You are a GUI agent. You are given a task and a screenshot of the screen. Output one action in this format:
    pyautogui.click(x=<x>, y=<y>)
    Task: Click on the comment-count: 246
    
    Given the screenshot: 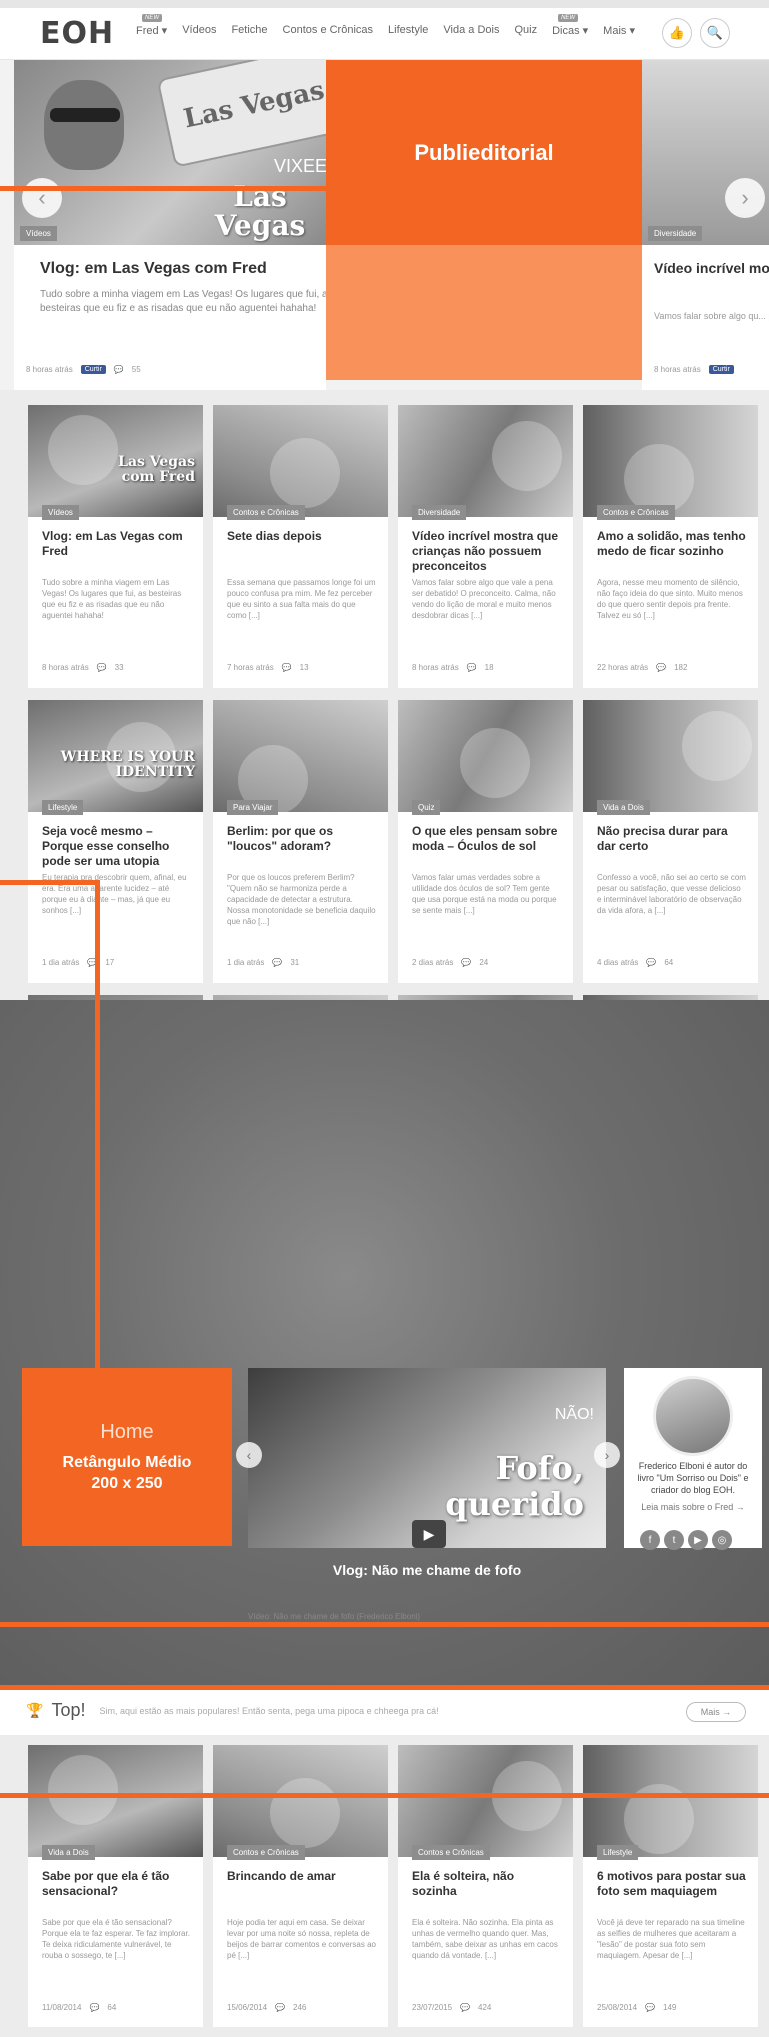 What is the action you would take?
    pyautogui.click(x=299, y=2007)
    